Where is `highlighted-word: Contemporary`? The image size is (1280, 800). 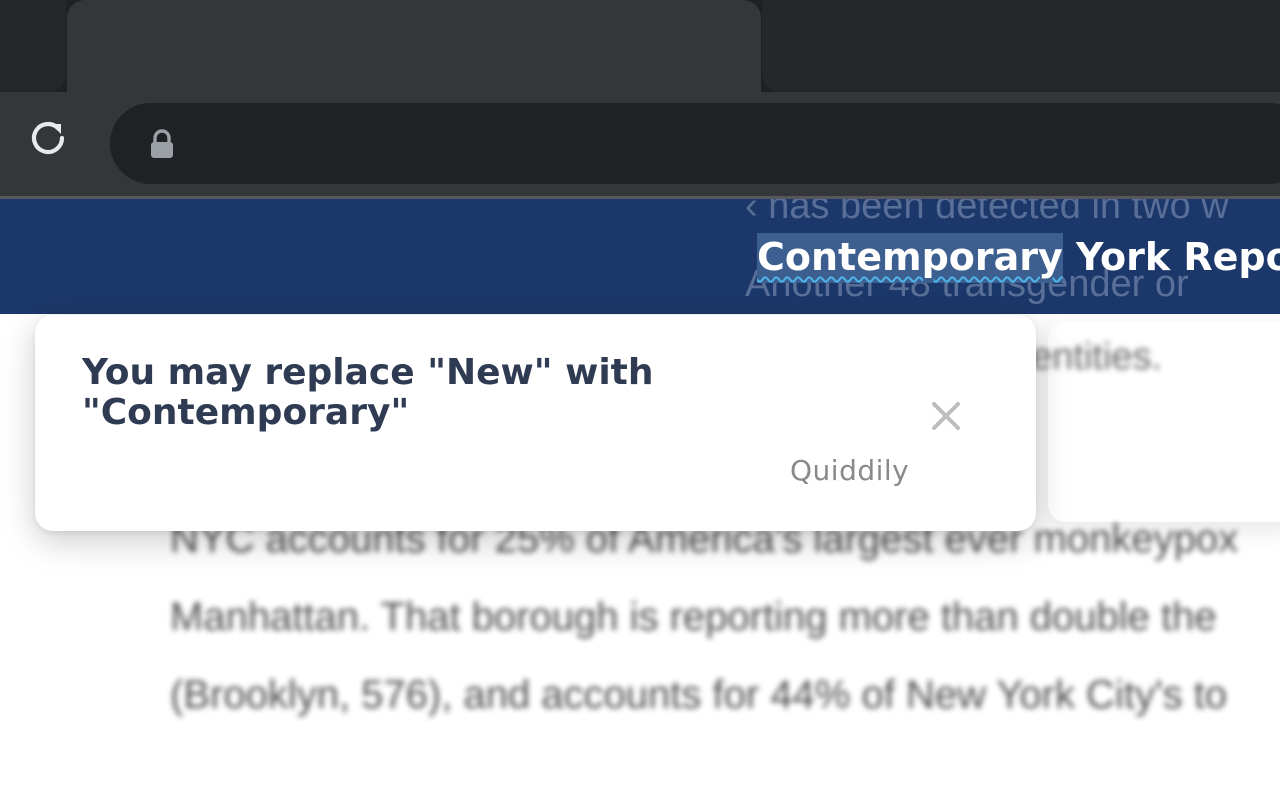 highlighted-word: Contemporary is located at coordinates (910, 258).